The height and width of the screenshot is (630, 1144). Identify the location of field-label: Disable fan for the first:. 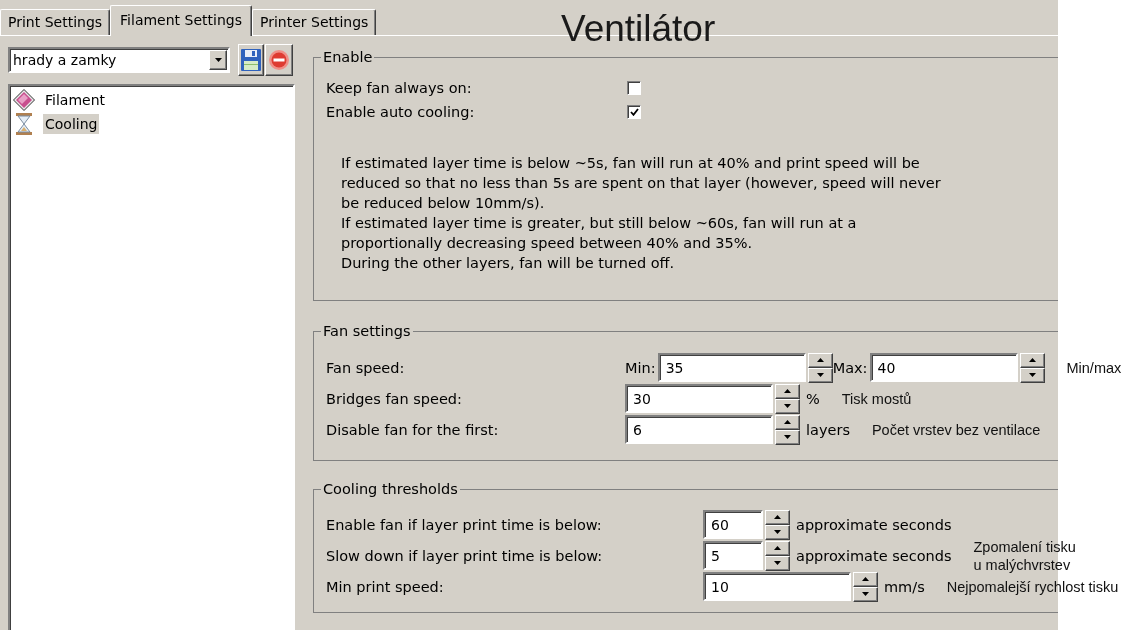
(413, 429).